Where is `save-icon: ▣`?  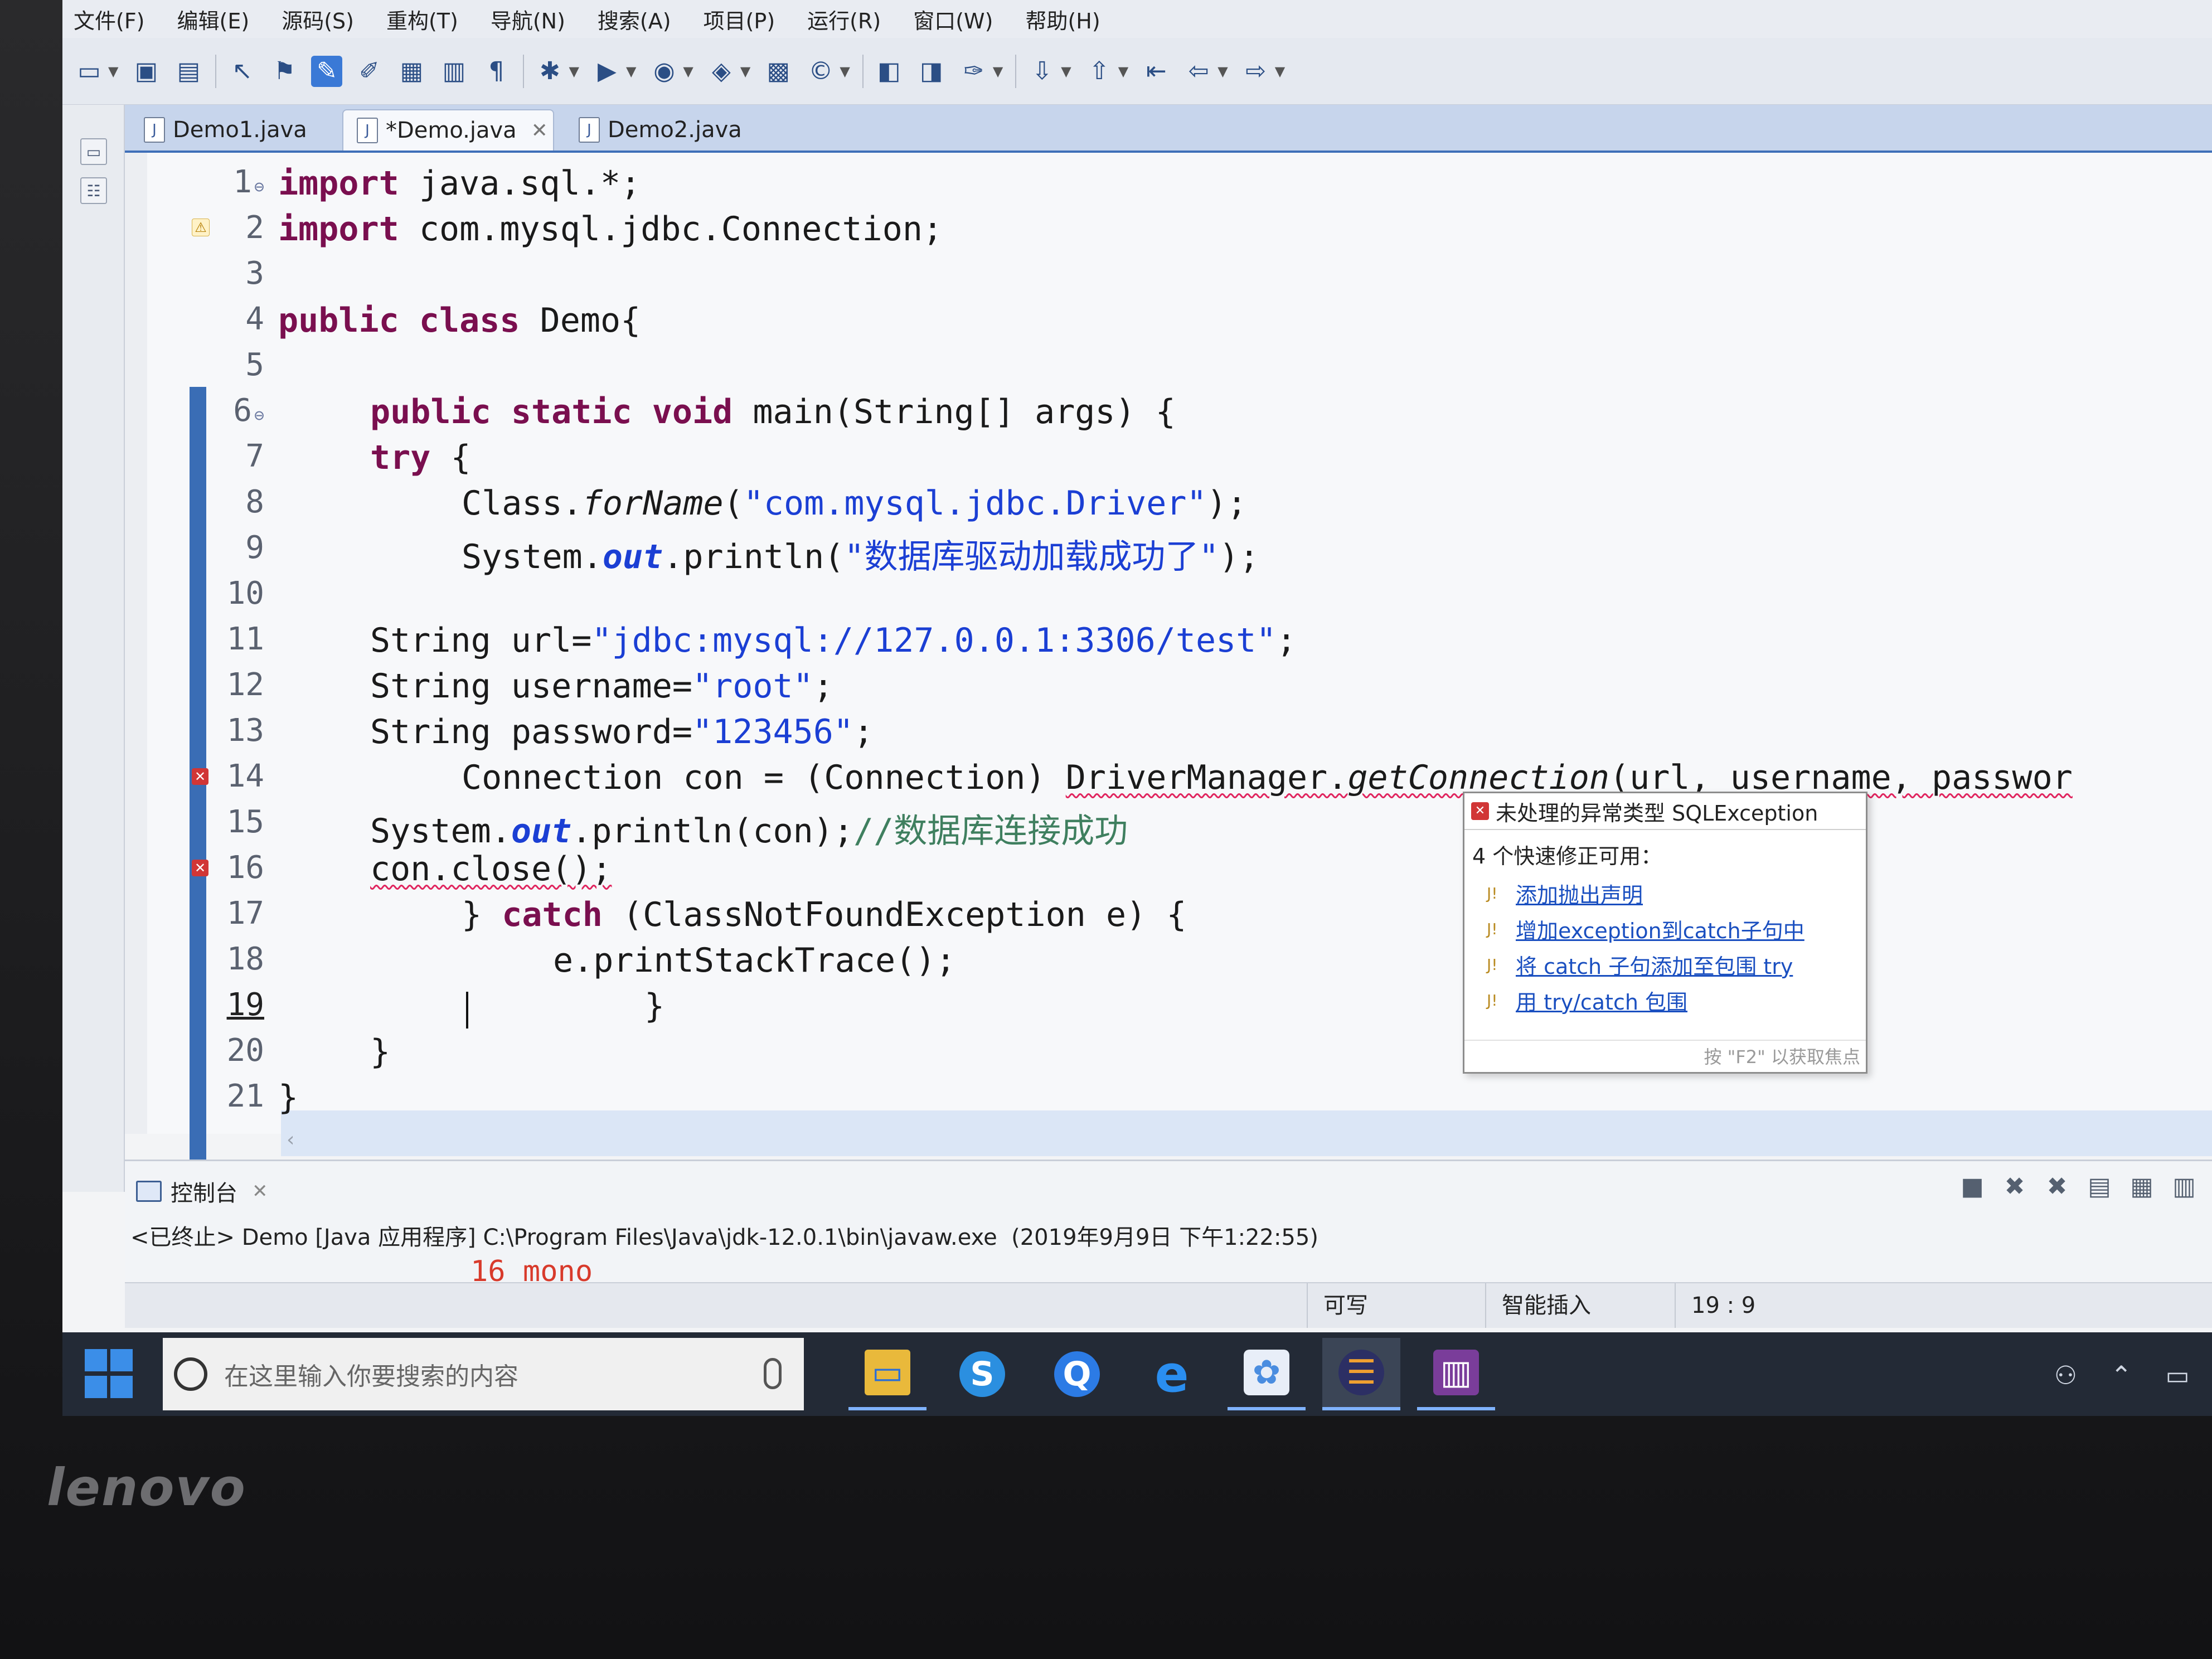
save-icon: ▣ is located at coordinates (146, 72).